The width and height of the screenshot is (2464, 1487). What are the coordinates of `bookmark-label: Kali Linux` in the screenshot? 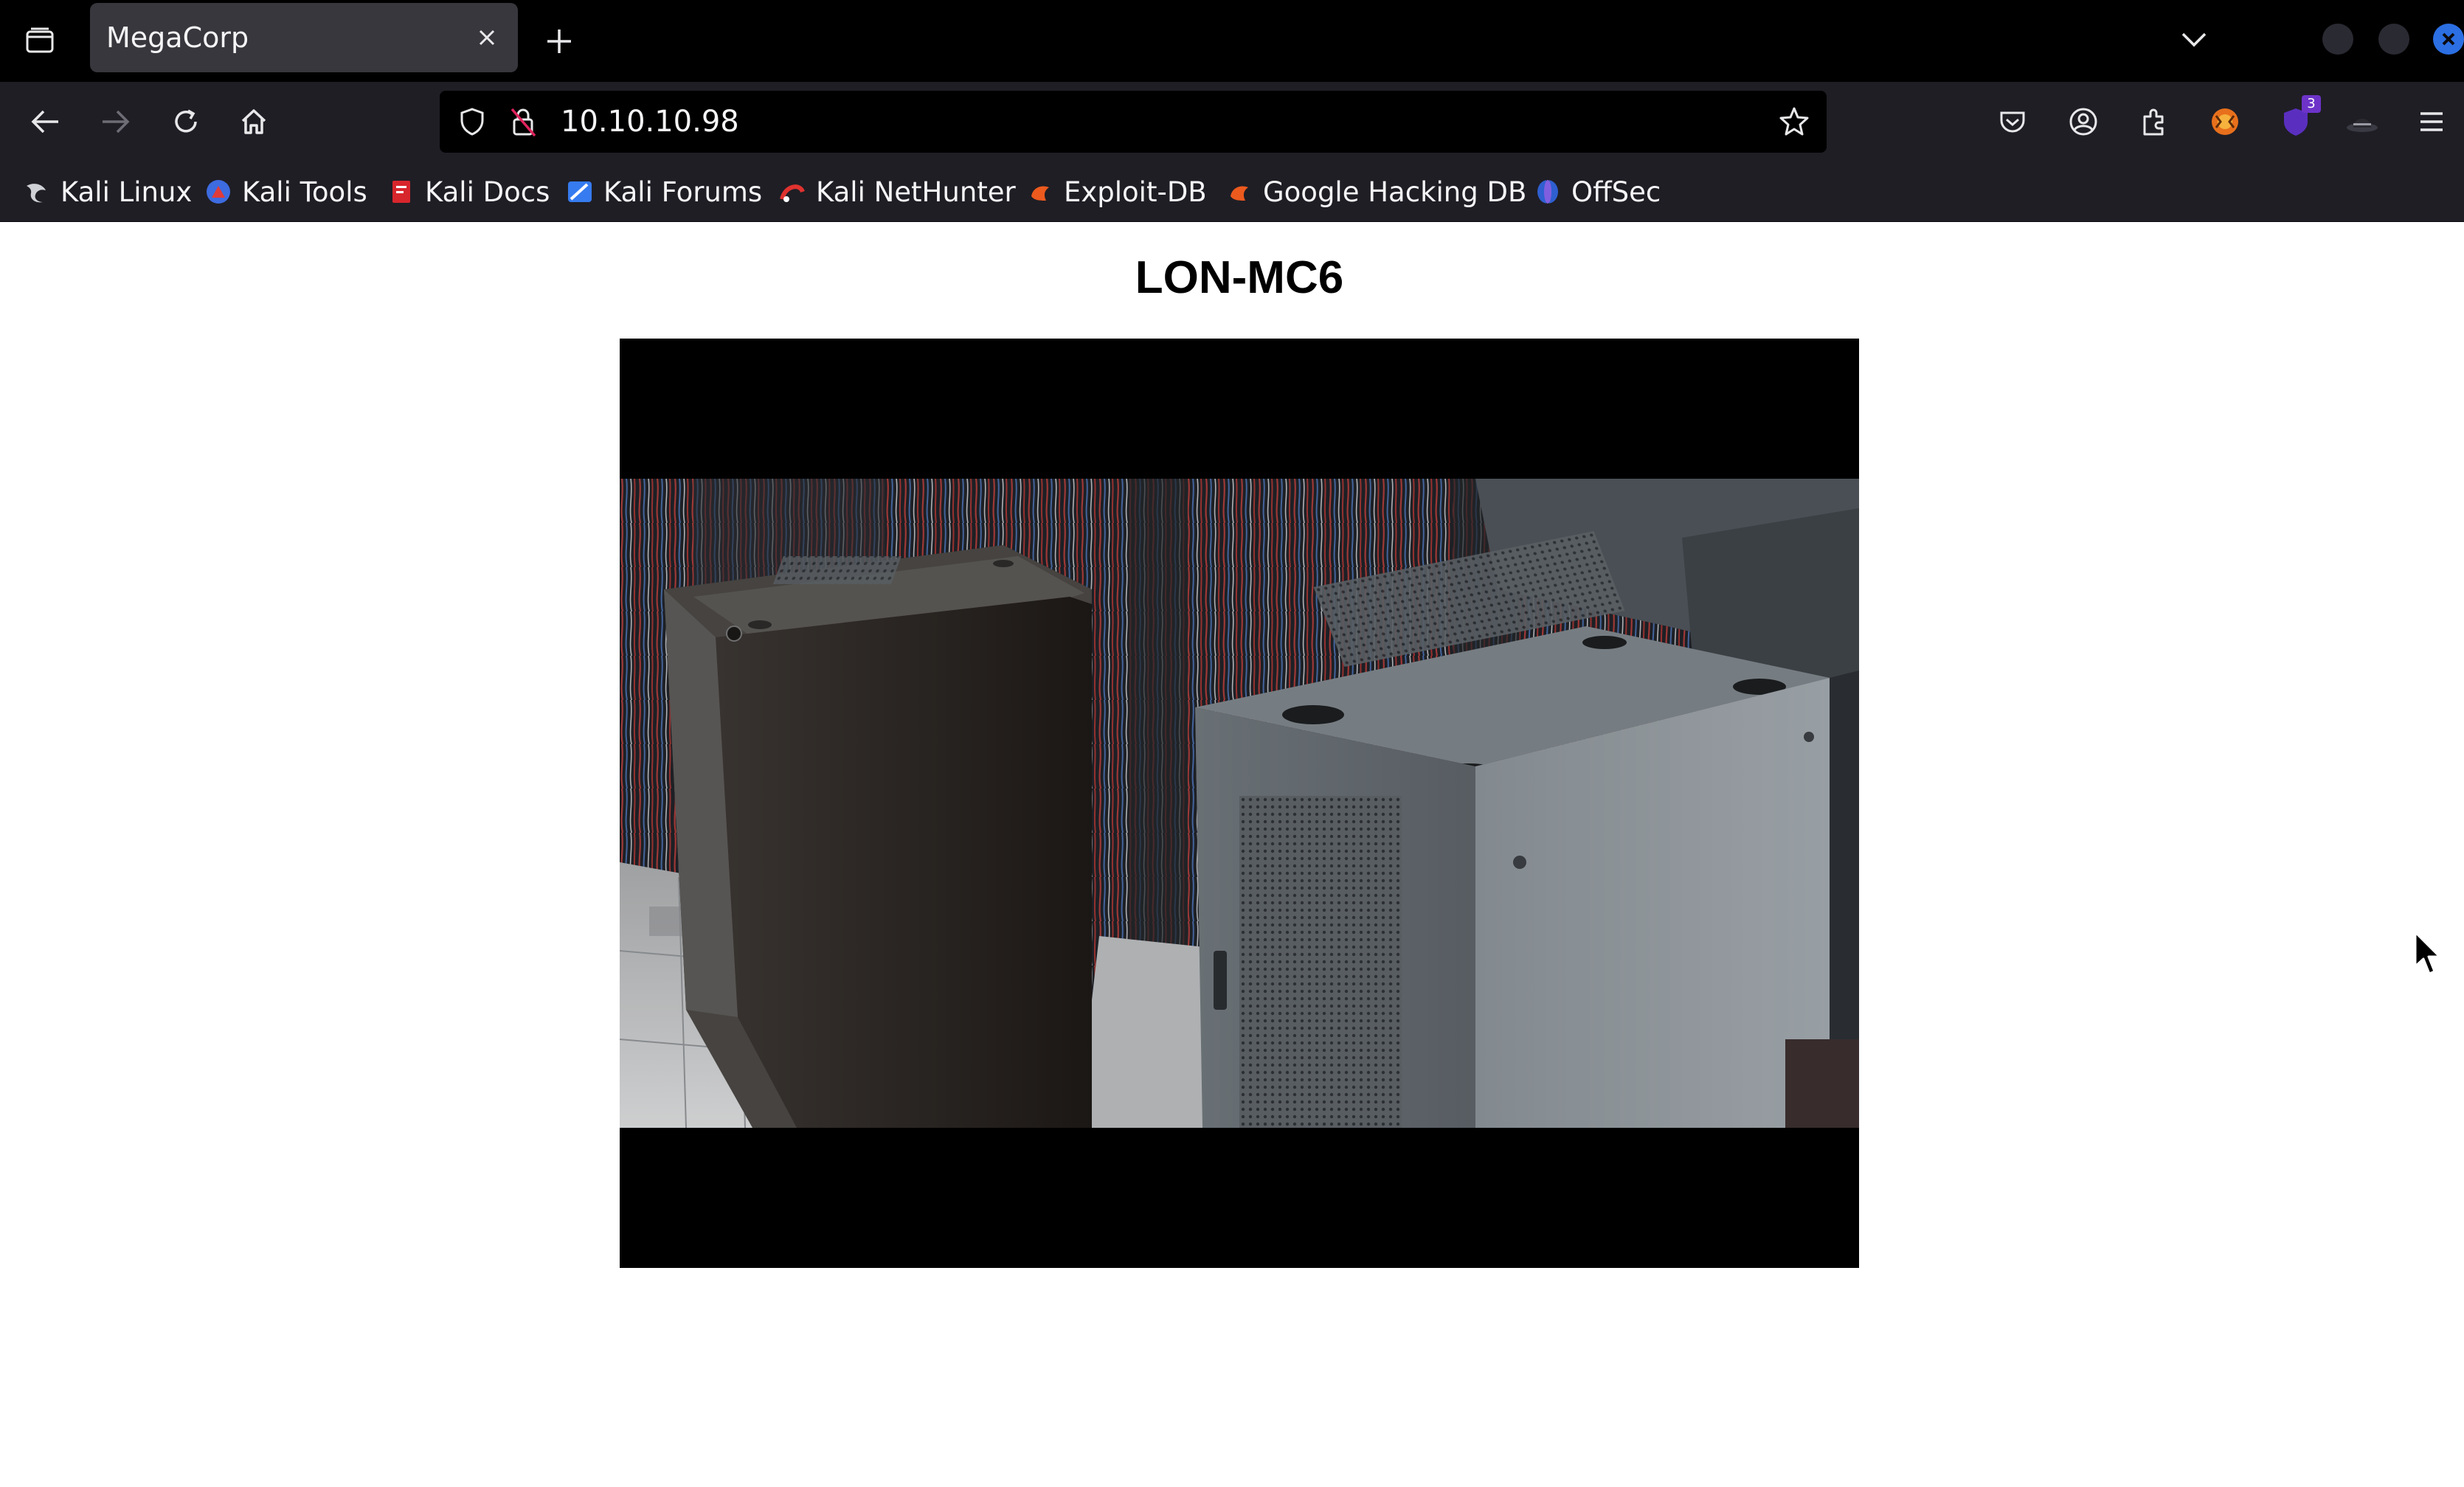 It's located at (126, 192).